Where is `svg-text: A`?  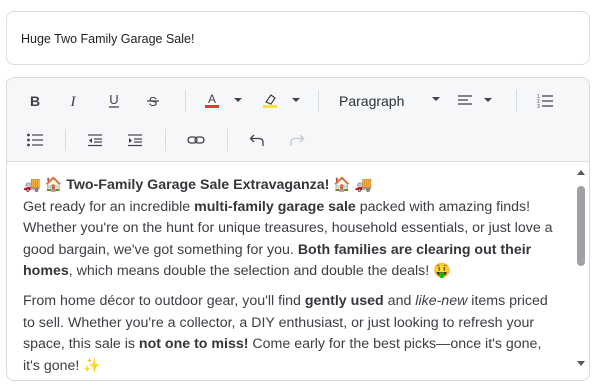
svg-text: A is located at coordinates (212, 99).